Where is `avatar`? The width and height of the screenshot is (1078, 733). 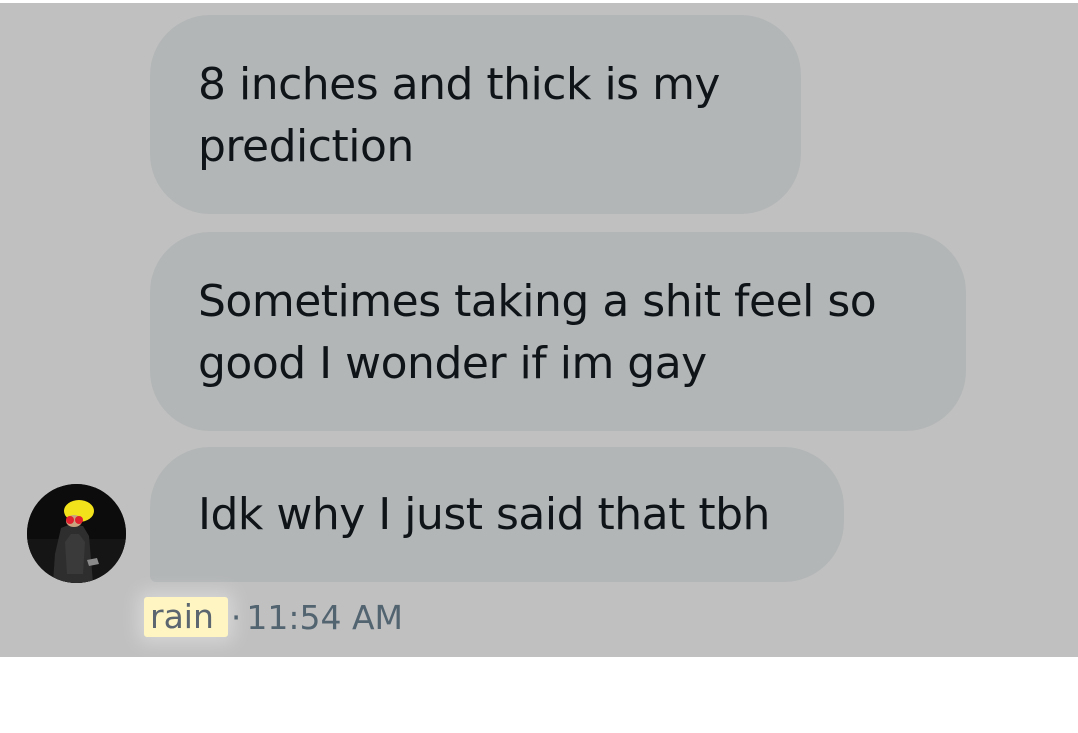
avatar is located at coordinates (76, 533).